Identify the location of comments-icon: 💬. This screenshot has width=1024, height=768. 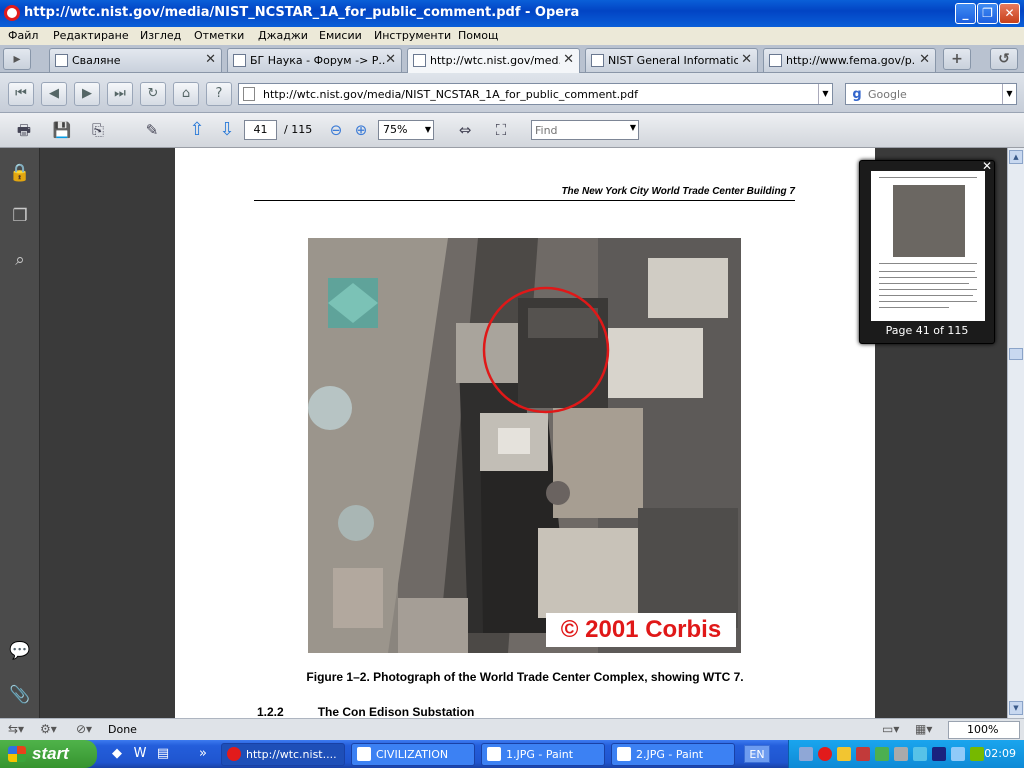
(20, 651).